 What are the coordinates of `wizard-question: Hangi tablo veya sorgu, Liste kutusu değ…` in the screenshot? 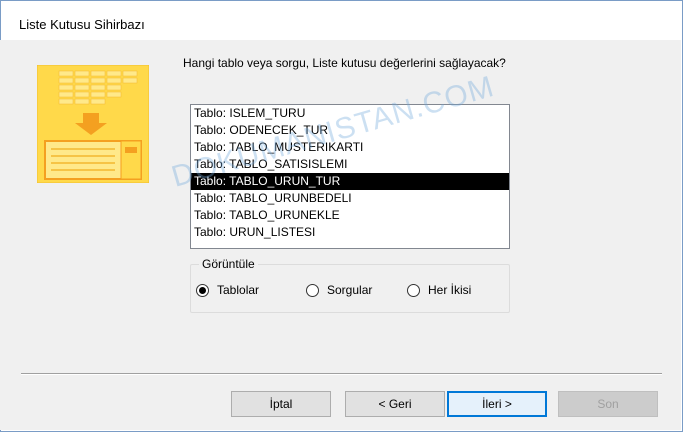 It's located at (344, 63).